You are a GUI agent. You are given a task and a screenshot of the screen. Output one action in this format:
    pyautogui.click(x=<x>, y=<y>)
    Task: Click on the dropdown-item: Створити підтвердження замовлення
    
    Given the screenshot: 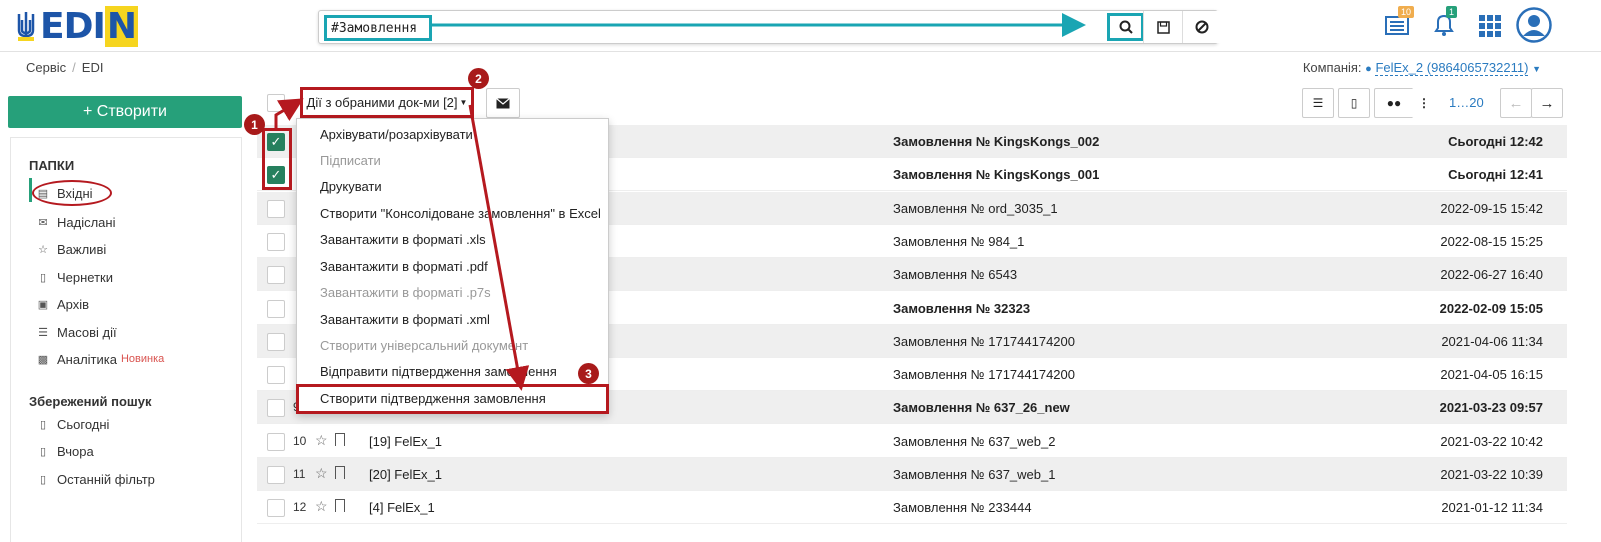 What is the action you would take?
    pyautogui.click(x=433, y=398)
    